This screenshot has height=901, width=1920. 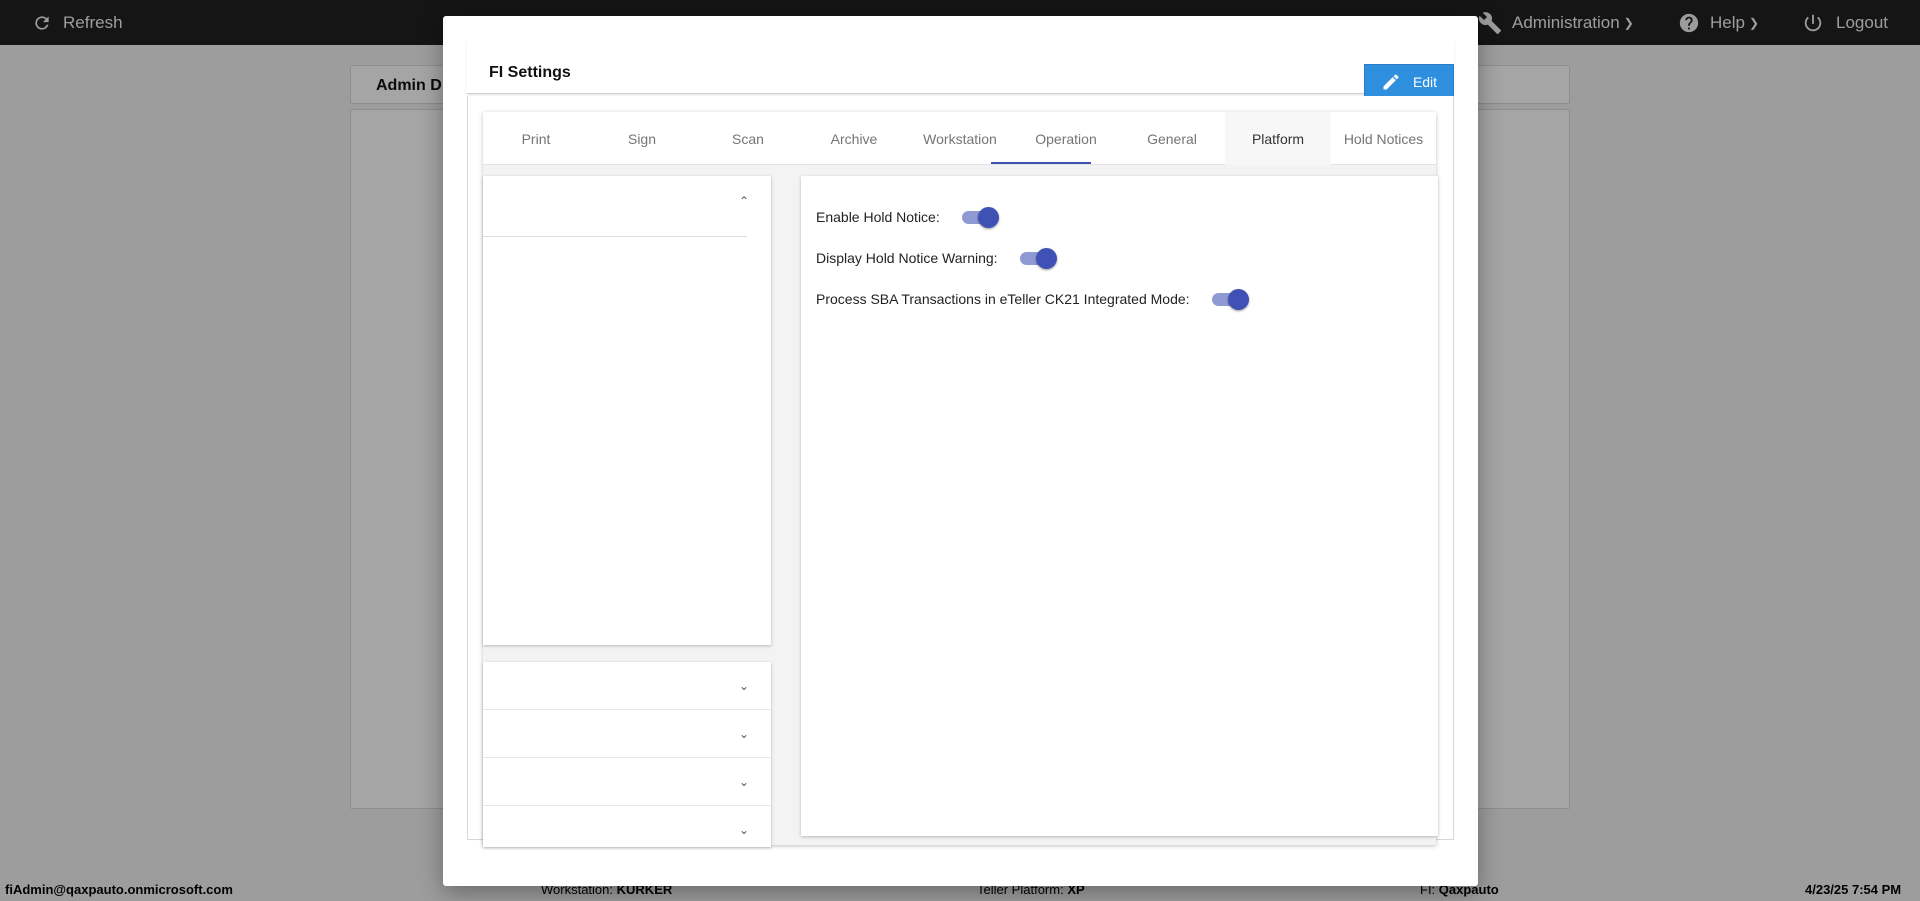 What do you see at coordinates (1066, 138) in the screenshot?
I see `tab-operation: Operation` at bounding box center [1066, 138].